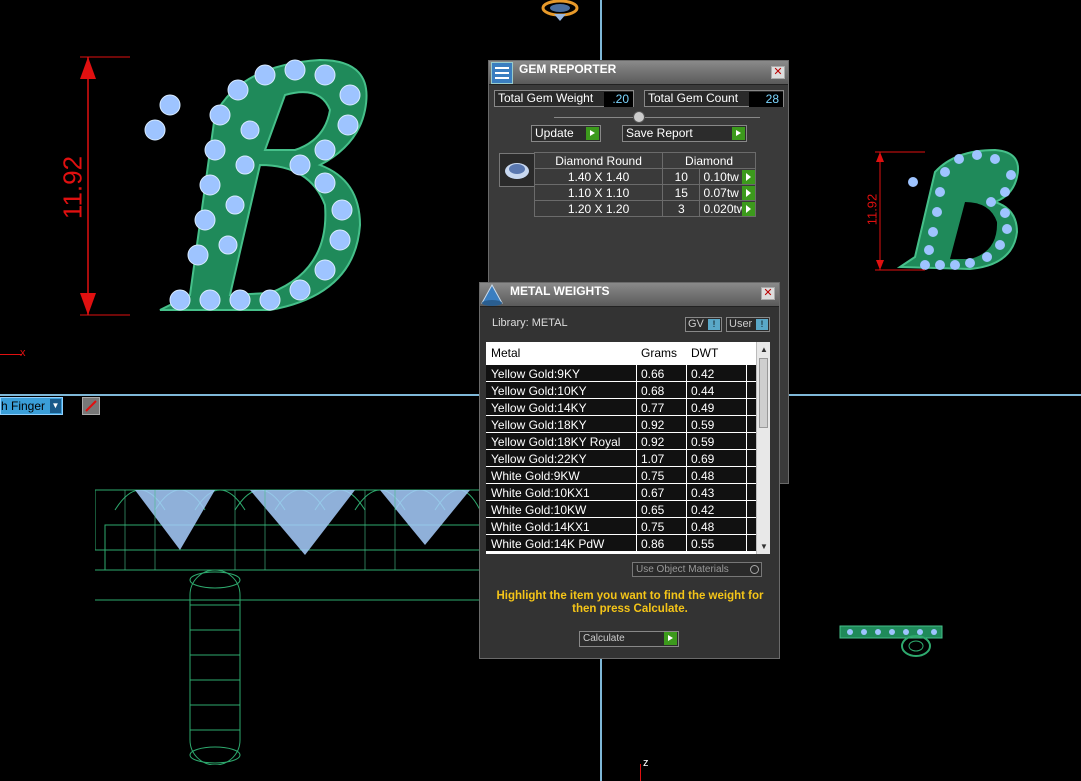 The width and height of the screenshot is (1081, 781). What do you see at coordinates (640, 772) in the screenshot?
I see `axis-z-line` at bounding box center [640, 772].